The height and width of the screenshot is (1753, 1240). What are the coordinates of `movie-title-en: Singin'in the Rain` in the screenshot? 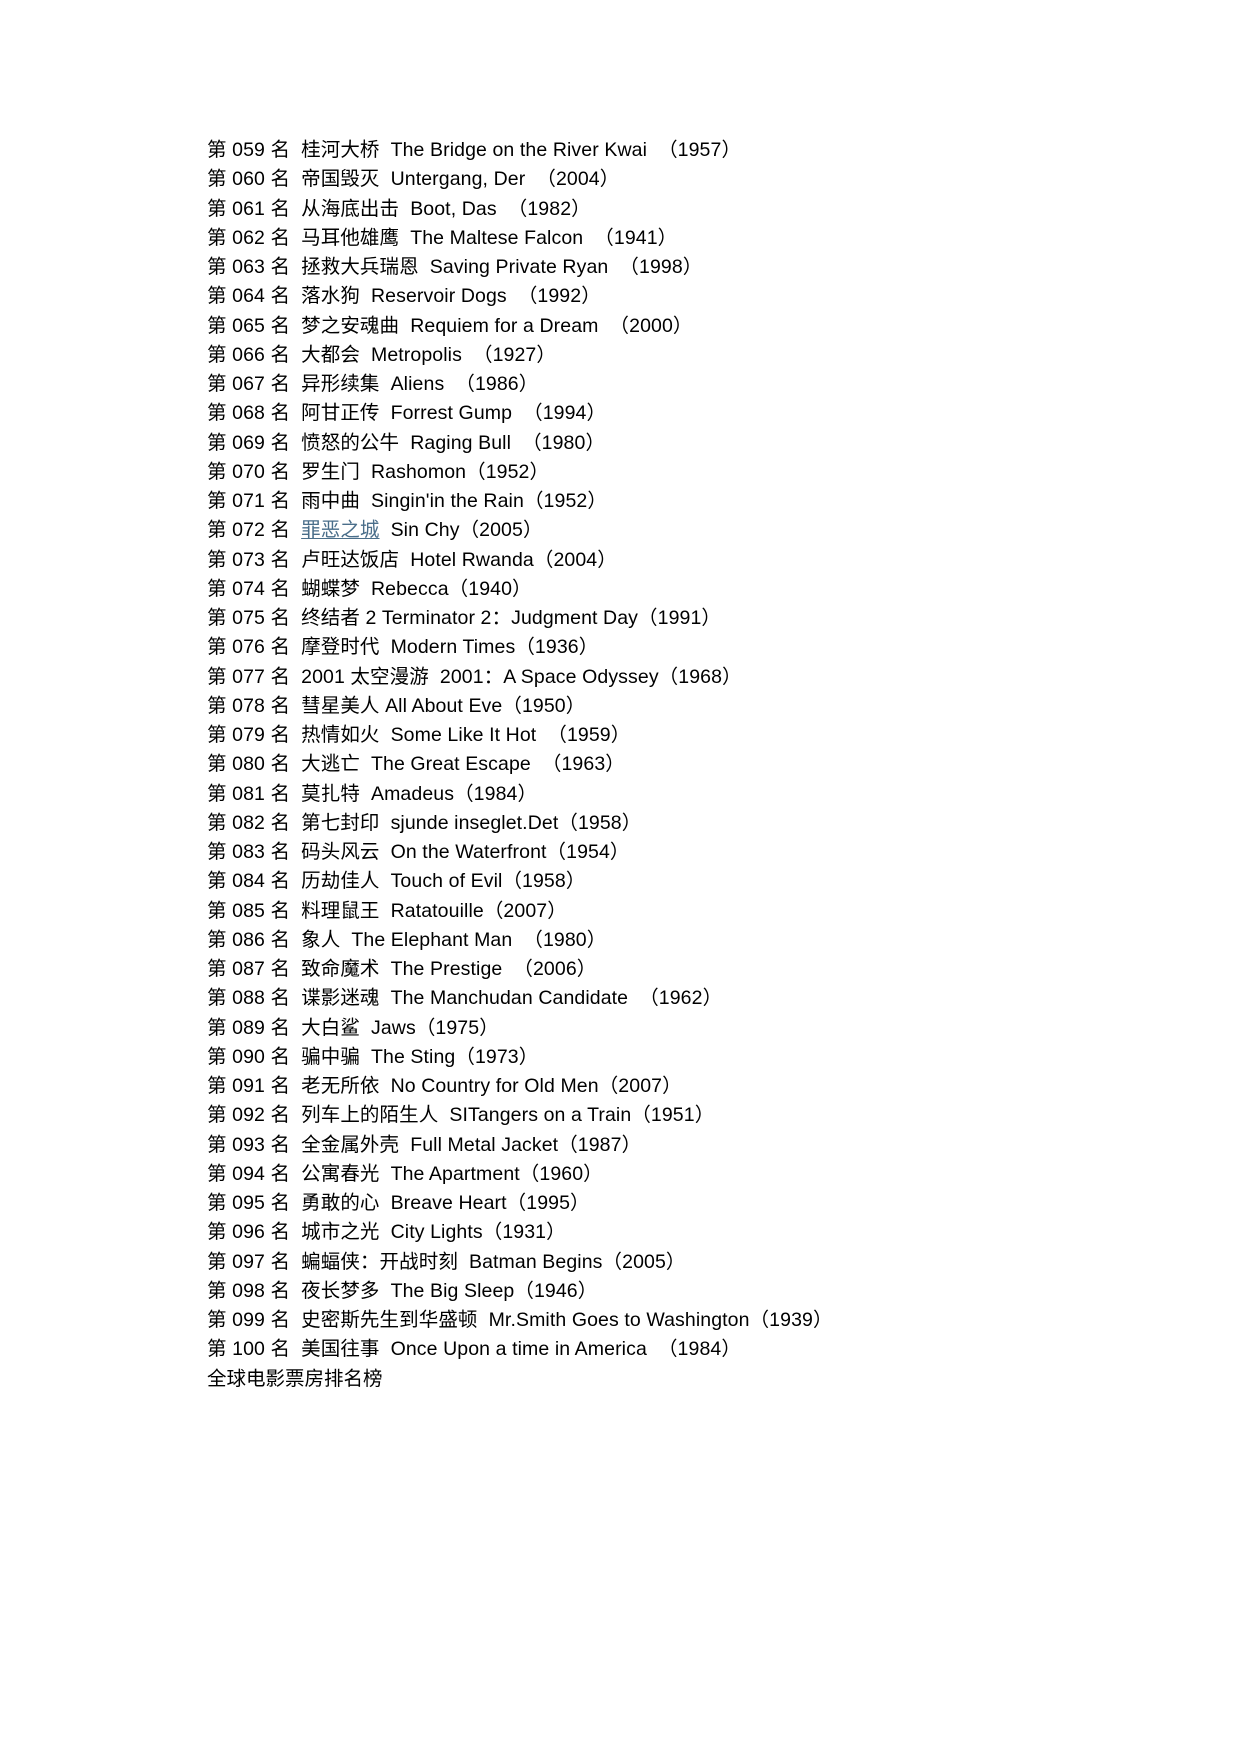 It's located at (447, 501).